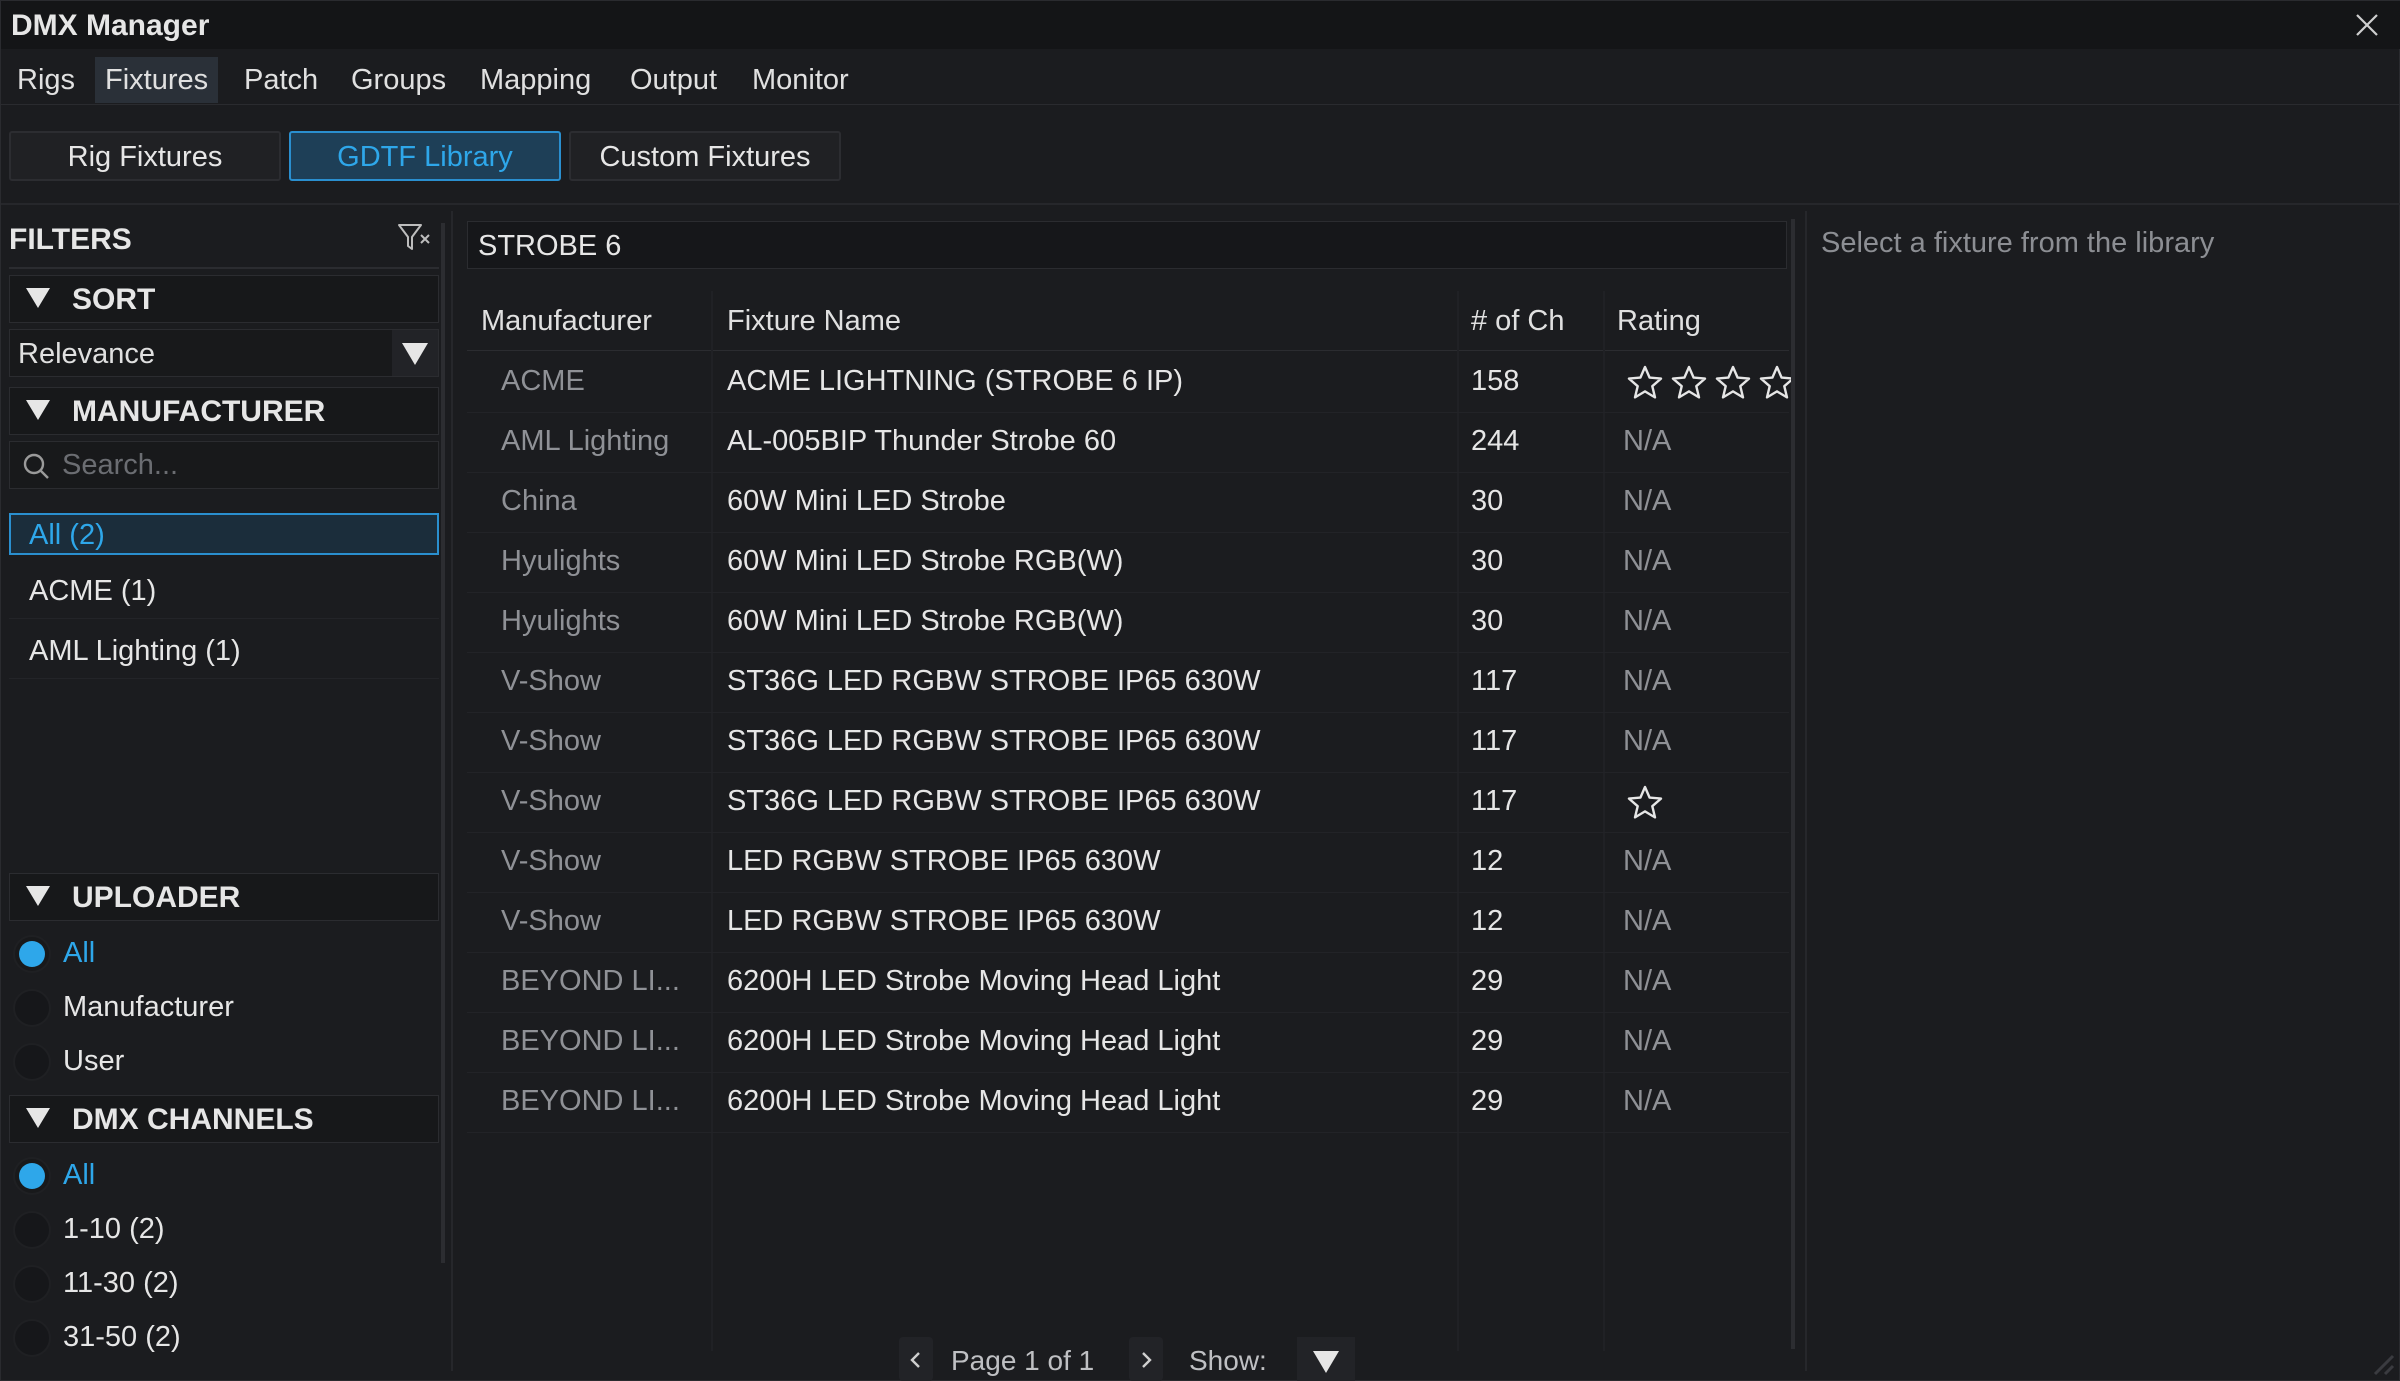 The width and height of the screenshot is (2400, 1381). I want to click on manufacturer-item-aml-lighting: AML Lighting (1), so click(224, 651).